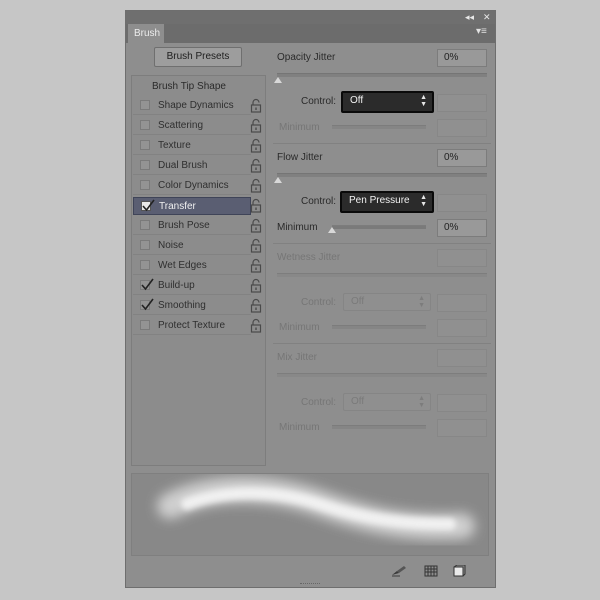  What do you see at coordinates (469, 17) in the screenshot?
I see `collapse-icon: ◂◂` at bounding box center [469, 17].